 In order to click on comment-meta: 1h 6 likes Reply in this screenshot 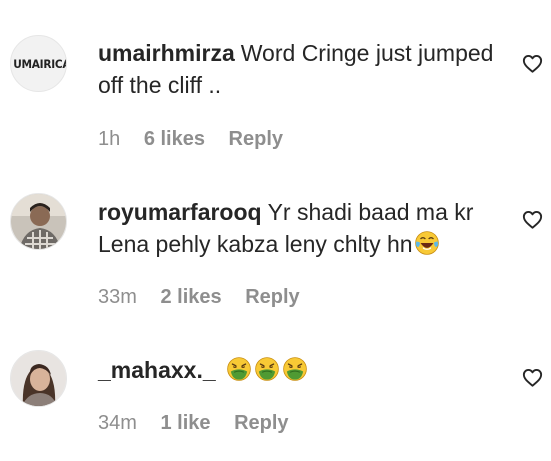, I will do `click(199, 139)`.